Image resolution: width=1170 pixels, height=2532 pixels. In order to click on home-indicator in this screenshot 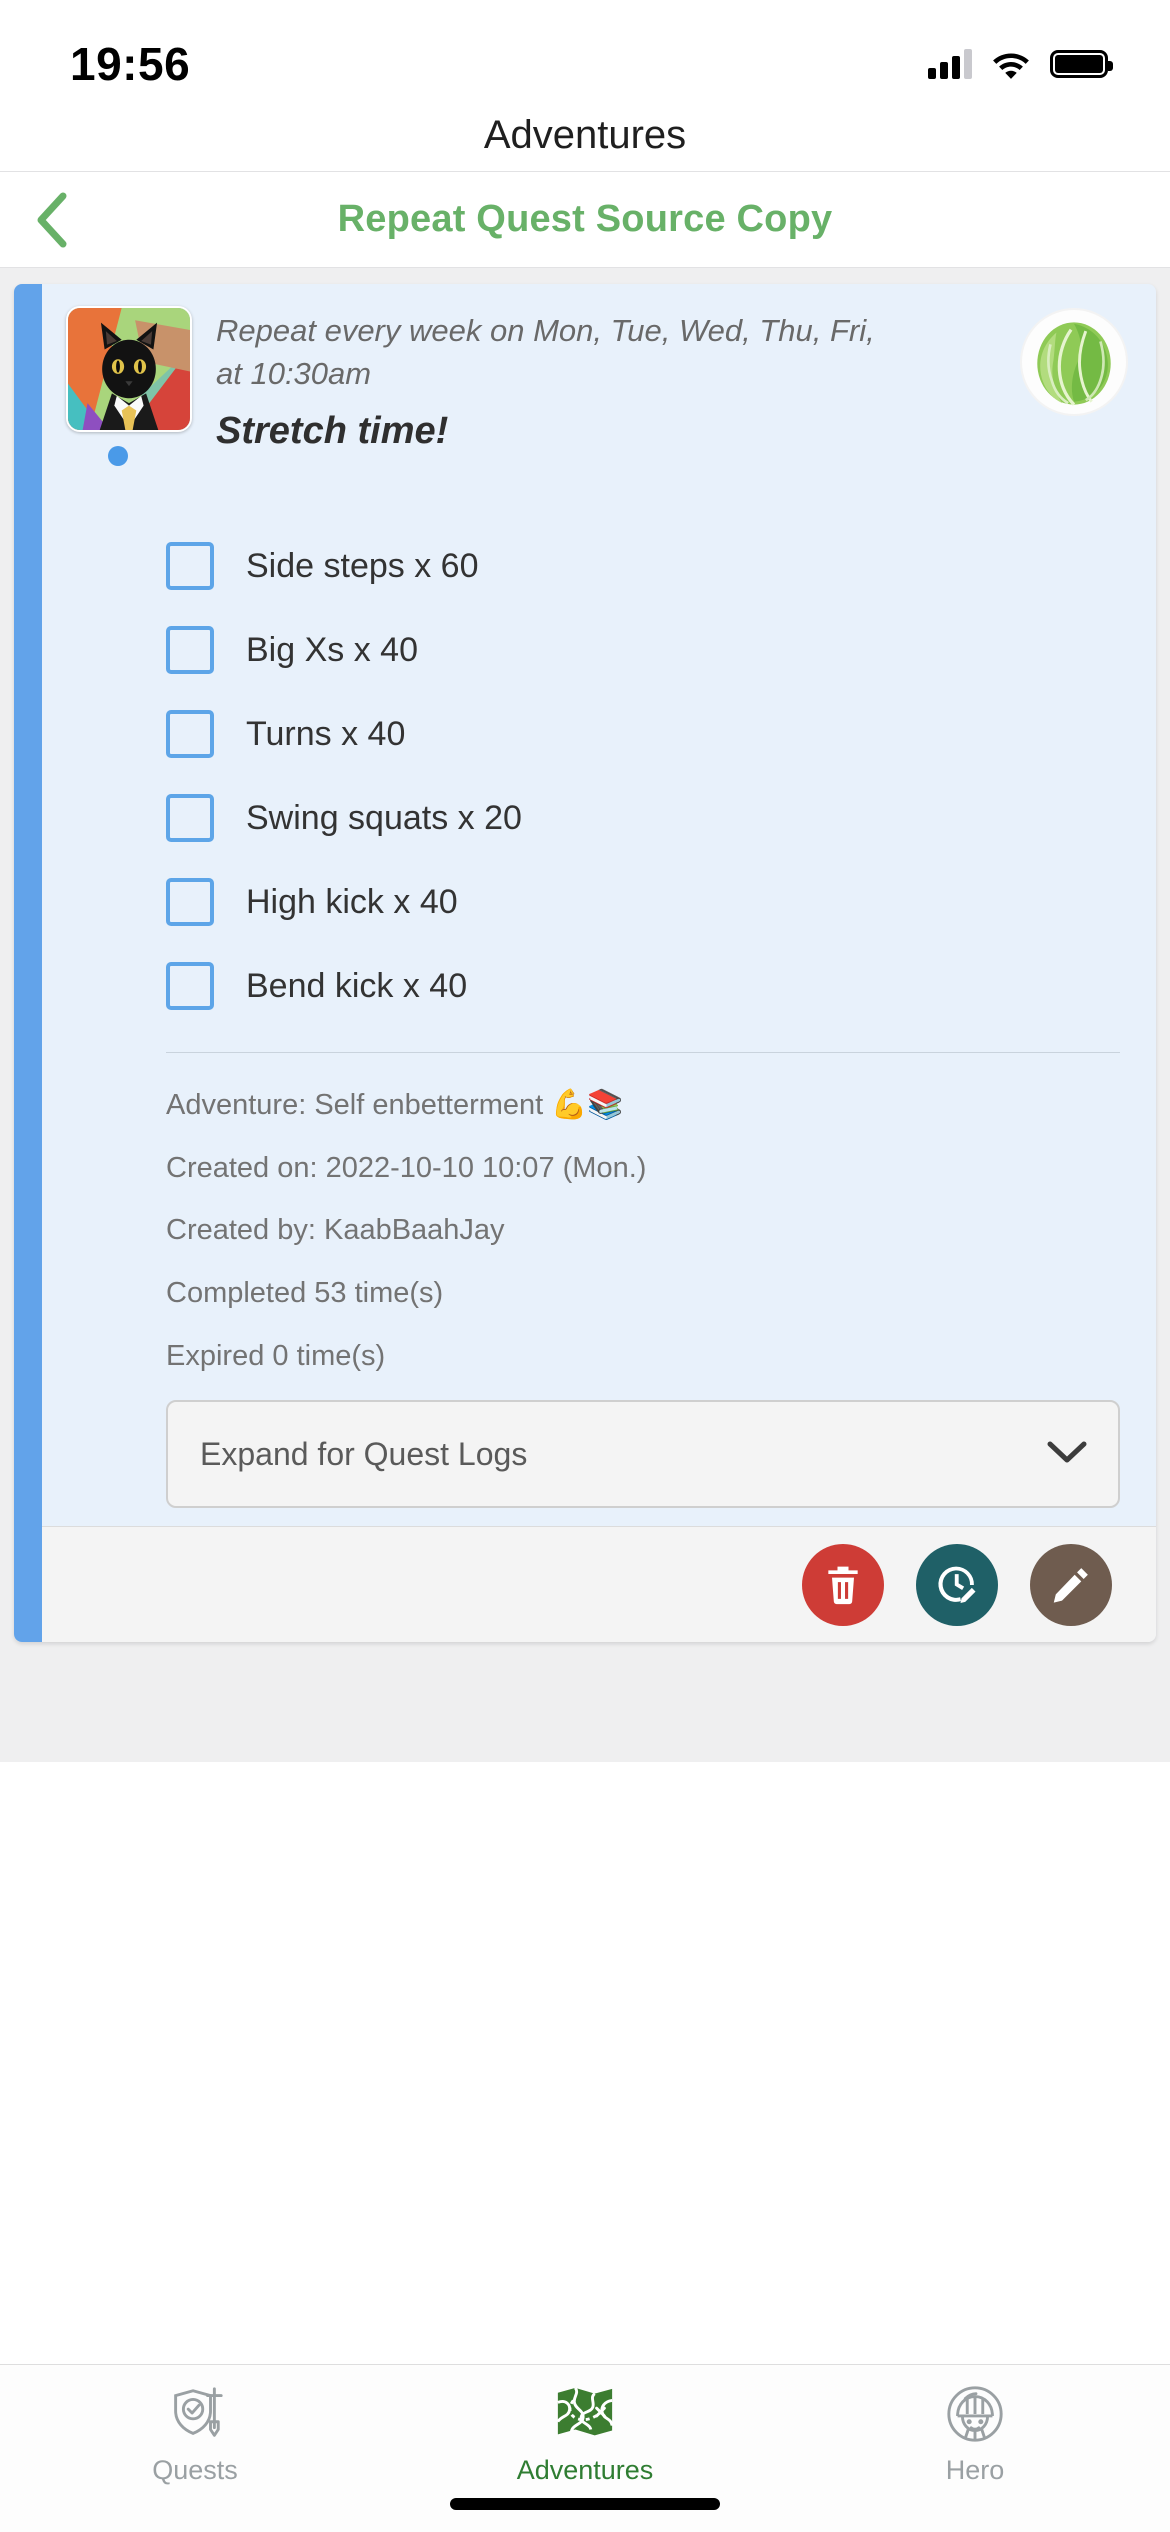, I will do `click(585, 2504)`.